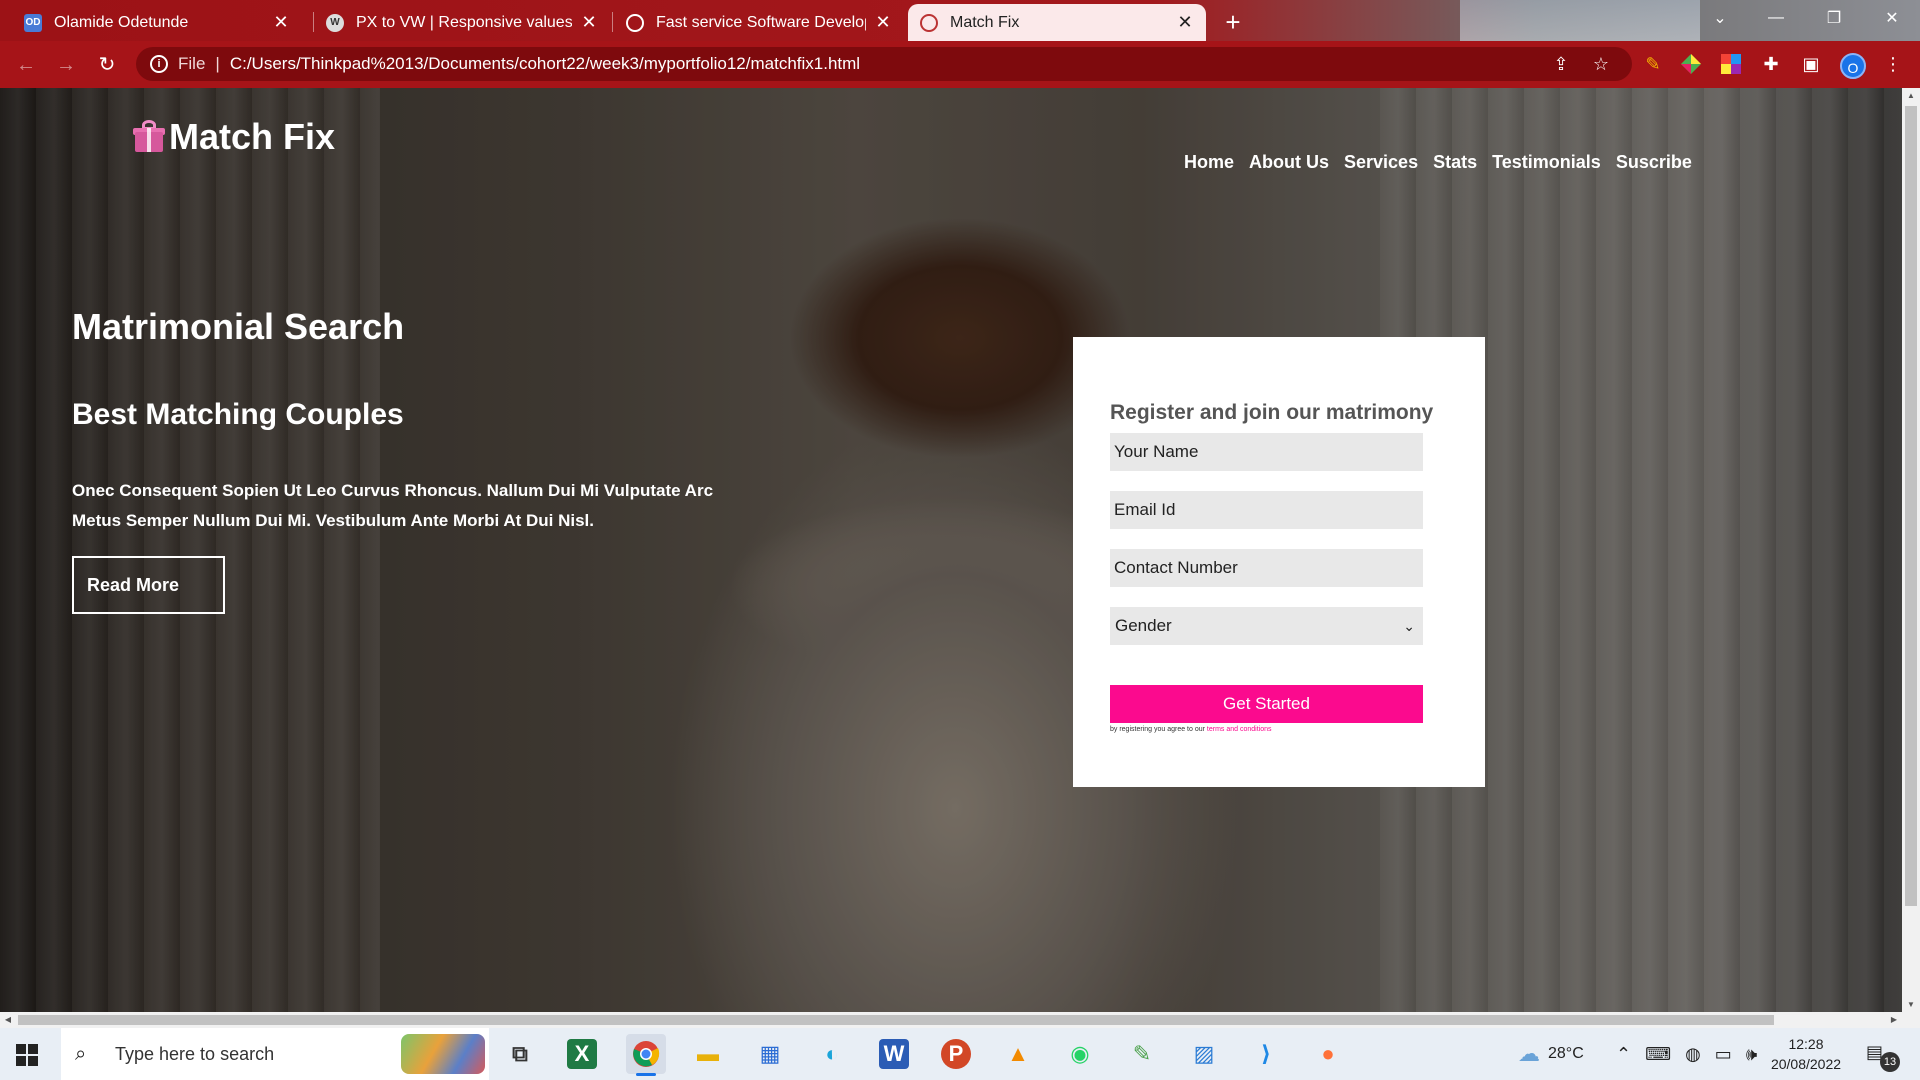 This screenshot has width=1920, height=1080. Describe the element at coordinates (832, 1054) in the screenshot. I see `edge-icon: ◐` at that location.